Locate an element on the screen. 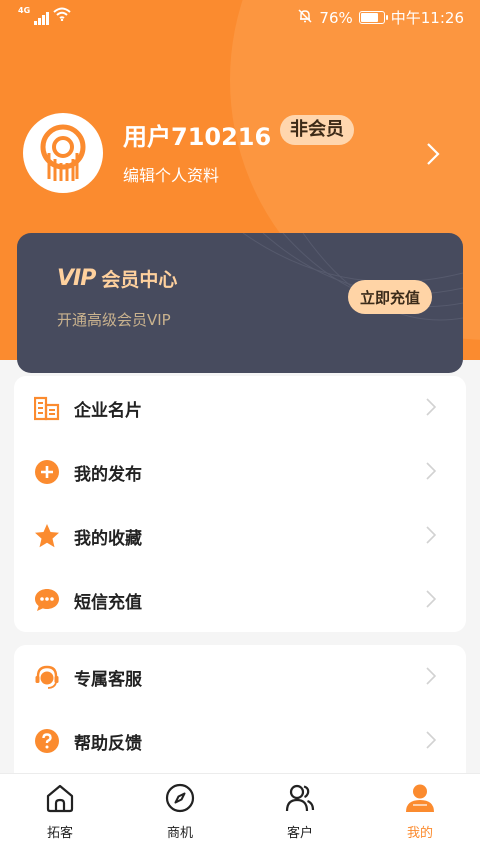  menu-item-my-posts: 我的发布 is located at coordinates (240, 472).